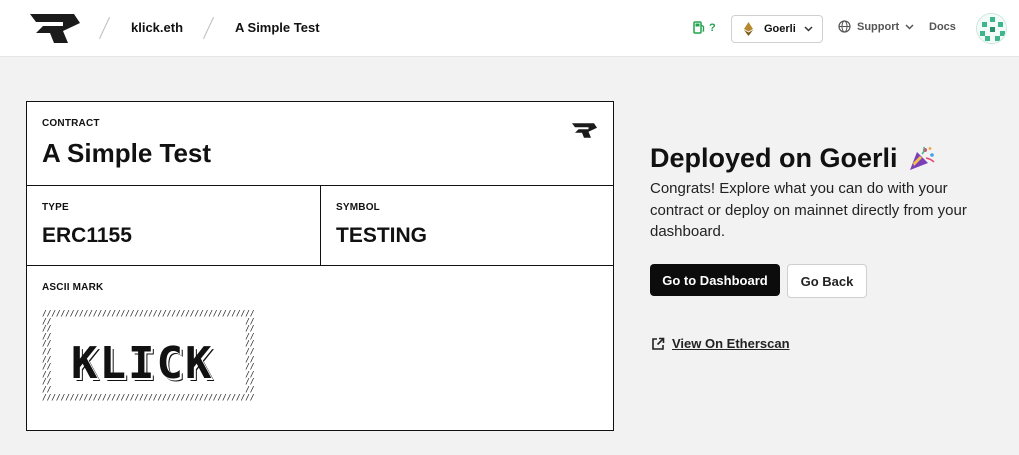  I want to click on top-navbar: klick.eth A Simple Test ? Goerli Support, so click(509, 28).